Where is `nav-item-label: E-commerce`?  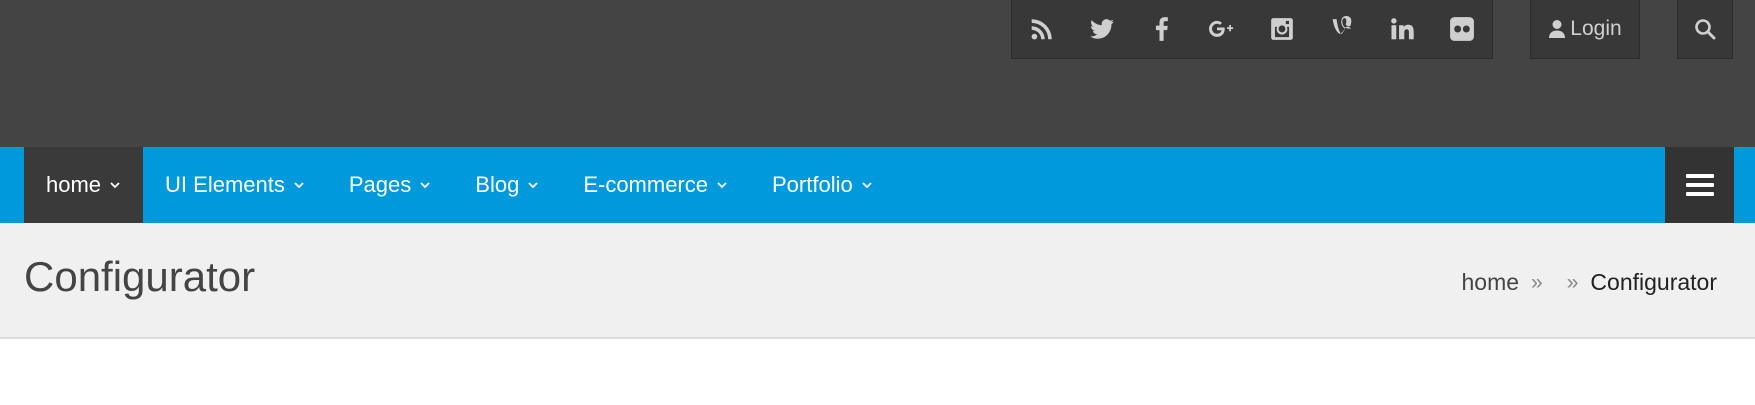
nav-item-label: E-commerce is located at coordinates (645, 184).